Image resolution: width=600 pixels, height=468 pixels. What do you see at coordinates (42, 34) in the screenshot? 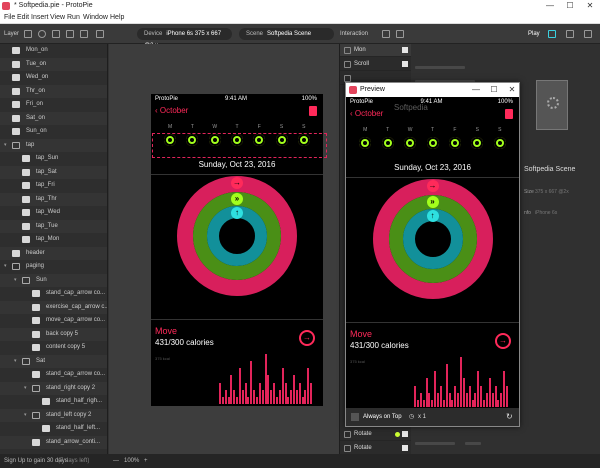
I see `circle-tool-icon` at bounding box center [42, 34].